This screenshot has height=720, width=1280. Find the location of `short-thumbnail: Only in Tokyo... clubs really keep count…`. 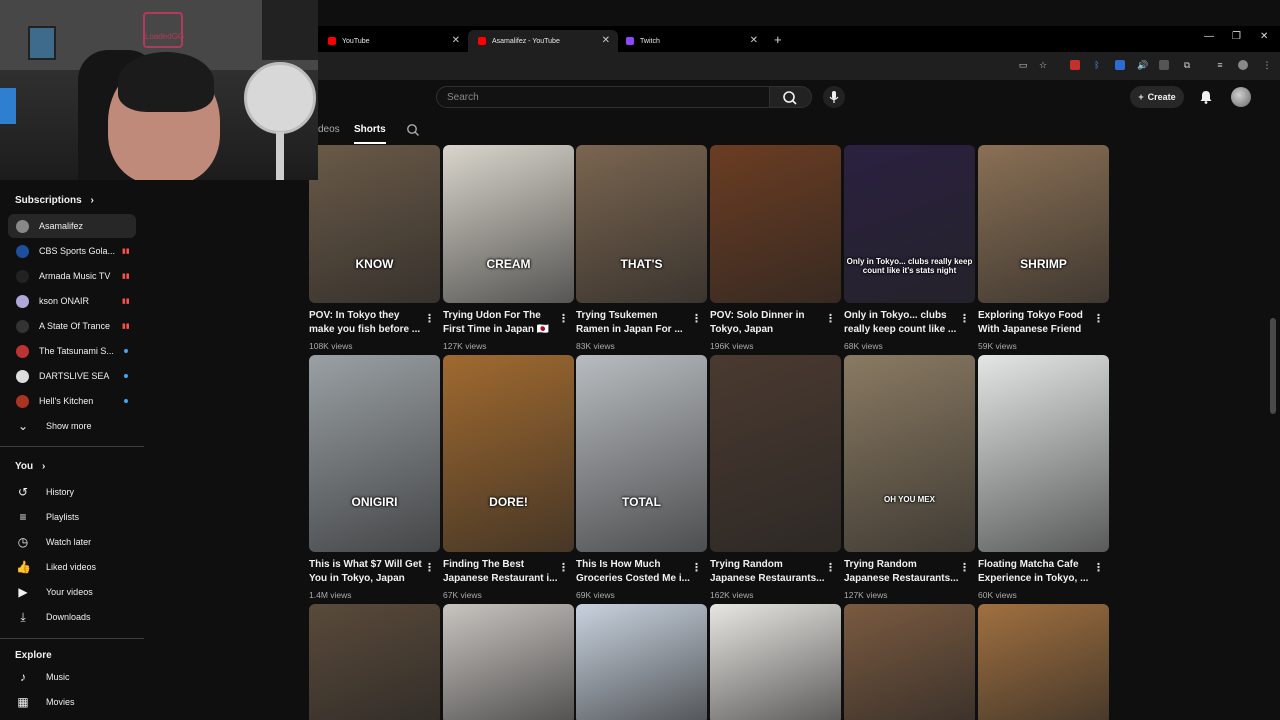

short-thumbnail: Only in Tokyo... clubs really keep count… is located at coordinates (909, 224).